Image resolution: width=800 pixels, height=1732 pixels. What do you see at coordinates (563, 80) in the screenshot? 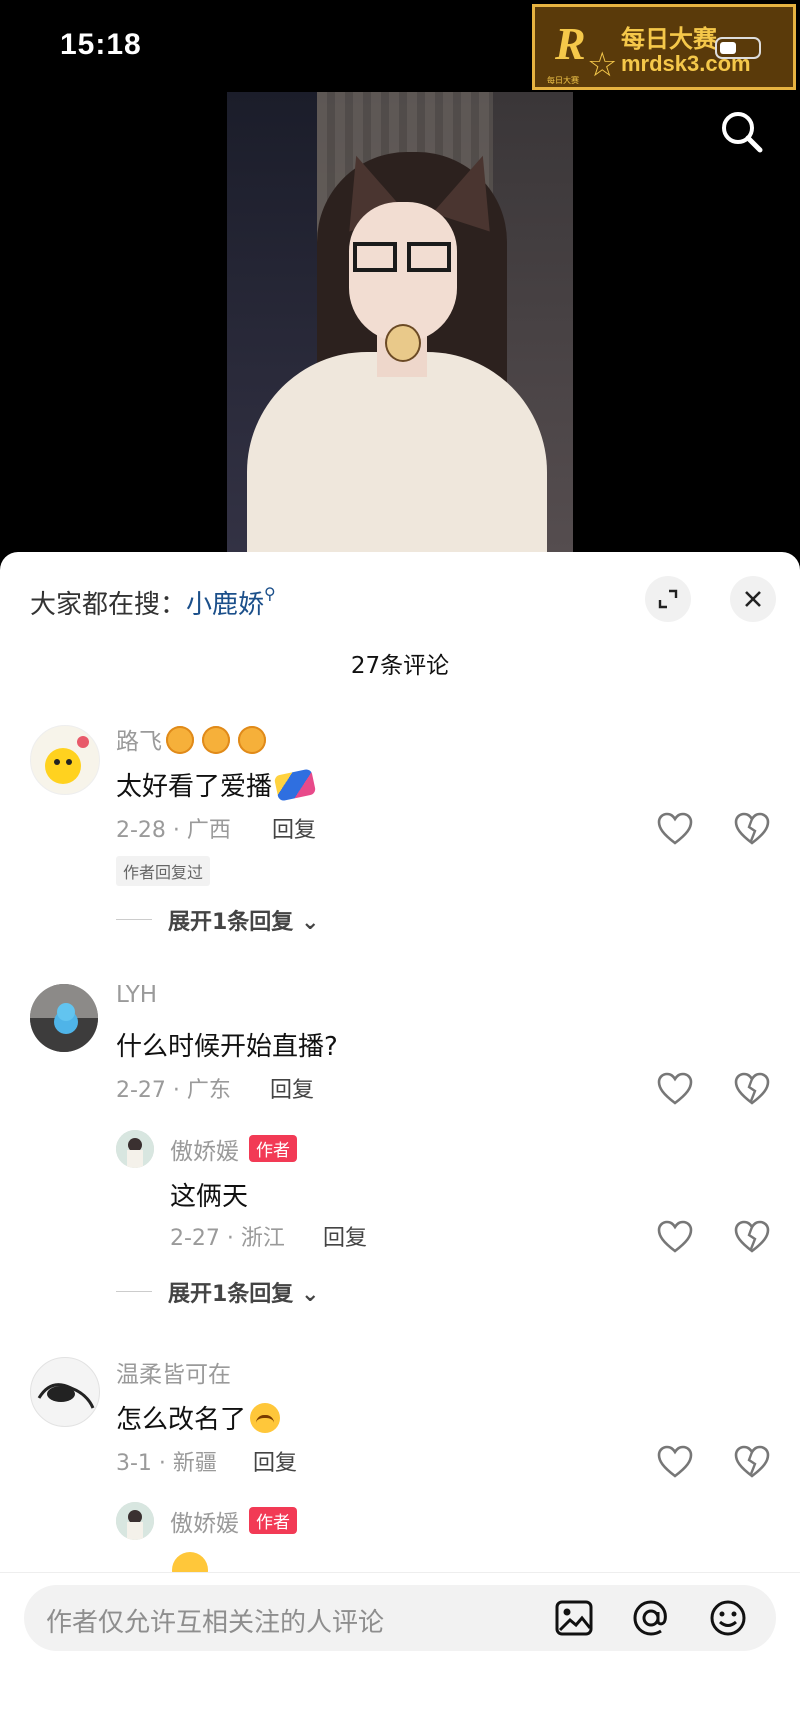
I see `watermark-subtext: 每日大赛` at bounding box center [563, 80].